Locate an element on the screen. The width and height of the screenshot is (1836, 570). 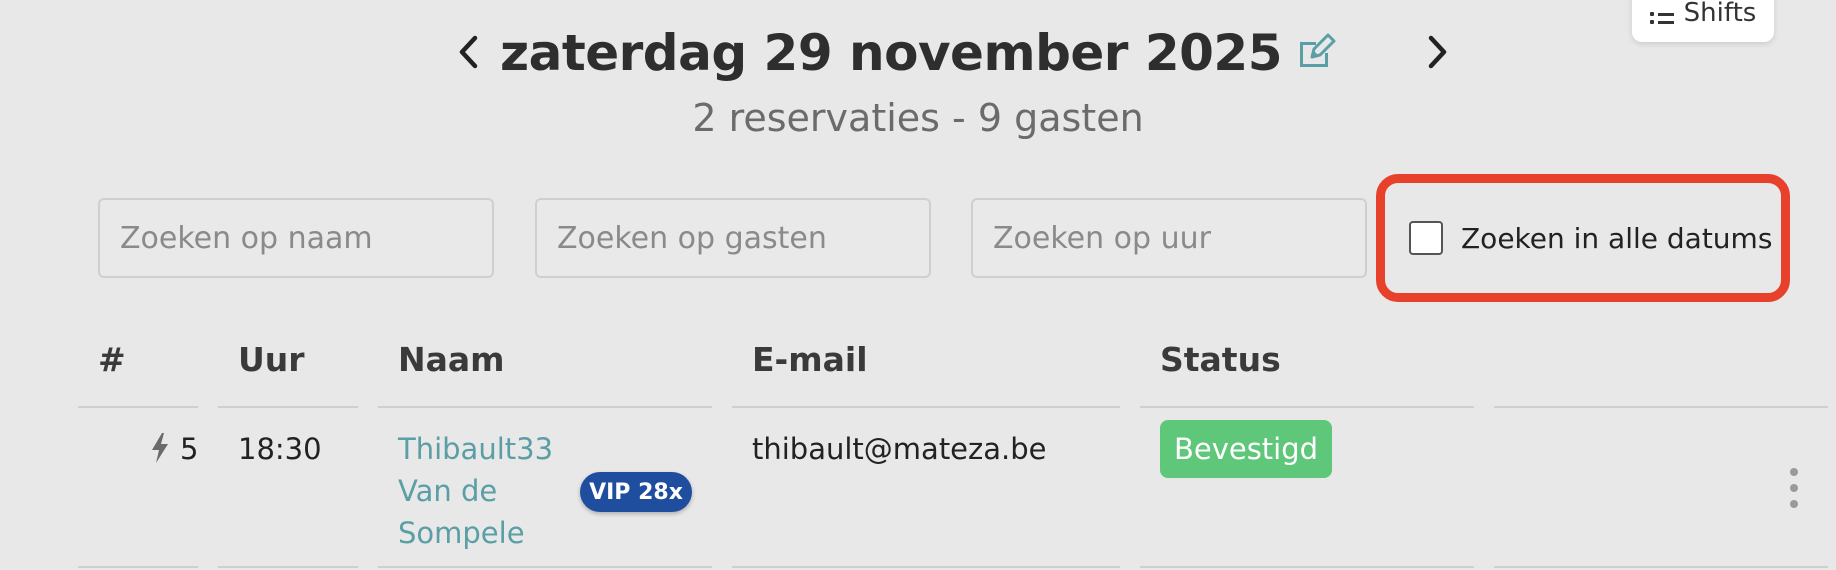
all-dates-label: Zoeken in alle datums is located at coordinates (1617, 238).